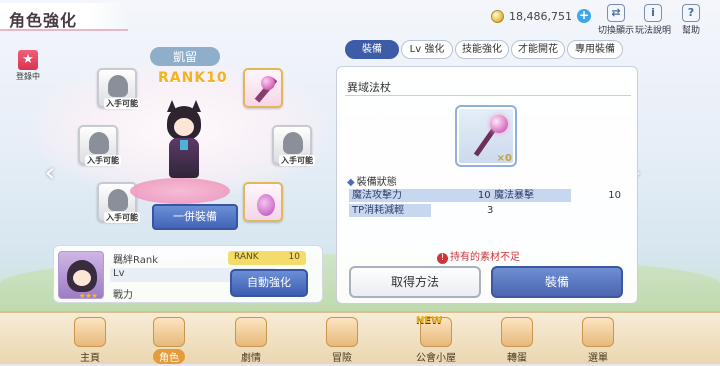  What do you see at coordinates (90, 332) in the screenshot?
I see `home-icon` at bounding box center [90, 332].